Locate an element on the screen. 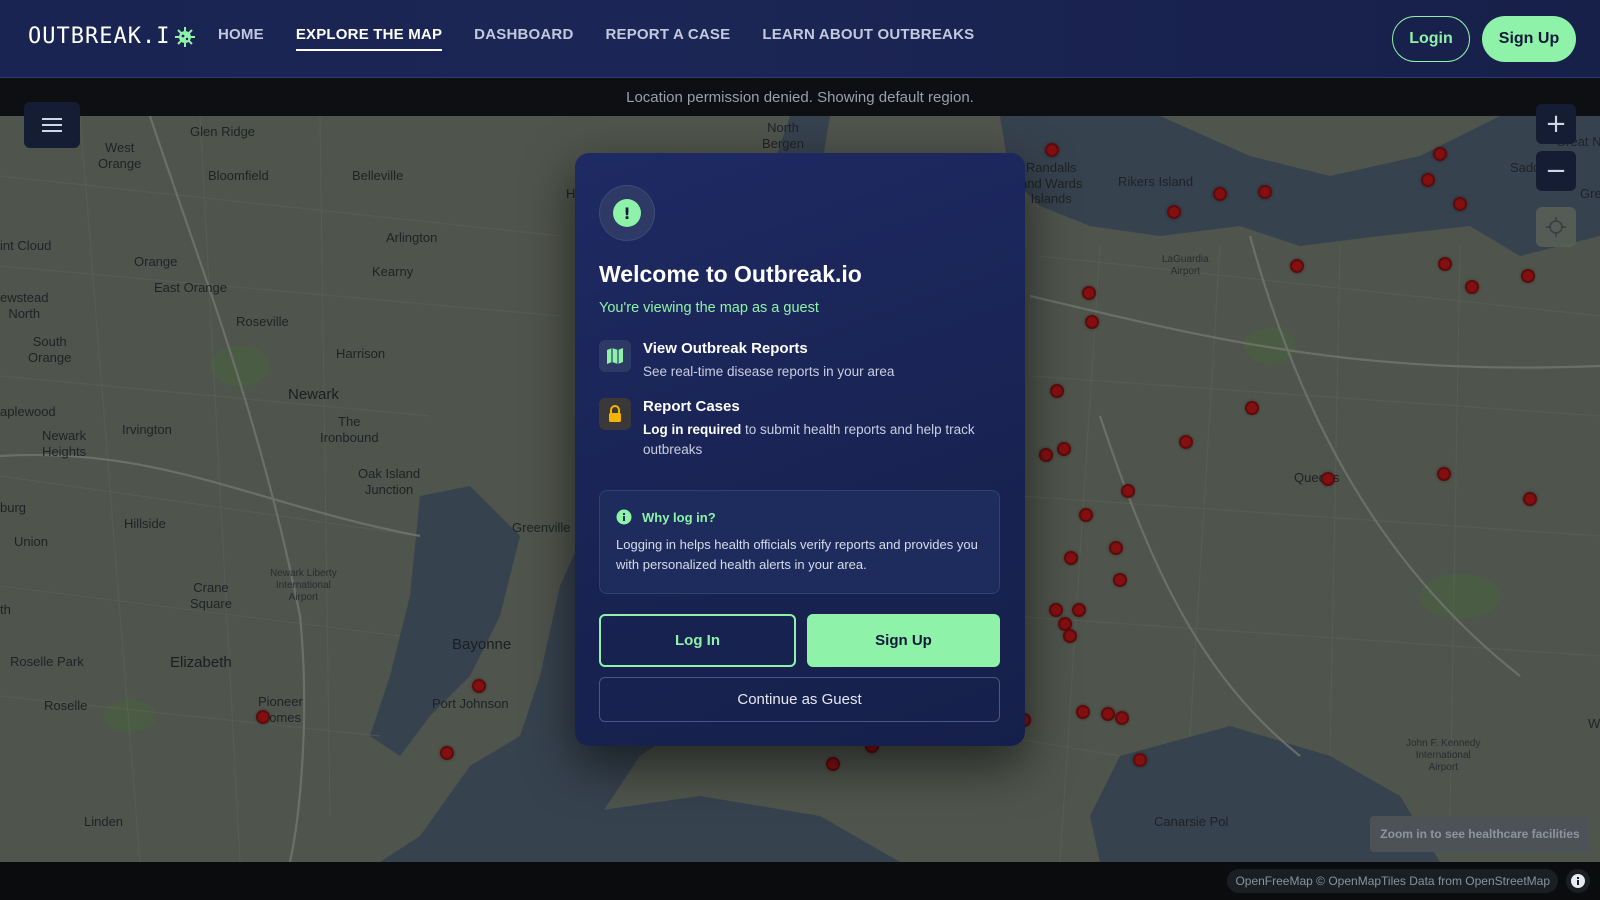 The height and width of the screenshot is (900, 1600). nav-learn: LEARN ABOUT OUTBREAKS is located at coordinates (868, 38).